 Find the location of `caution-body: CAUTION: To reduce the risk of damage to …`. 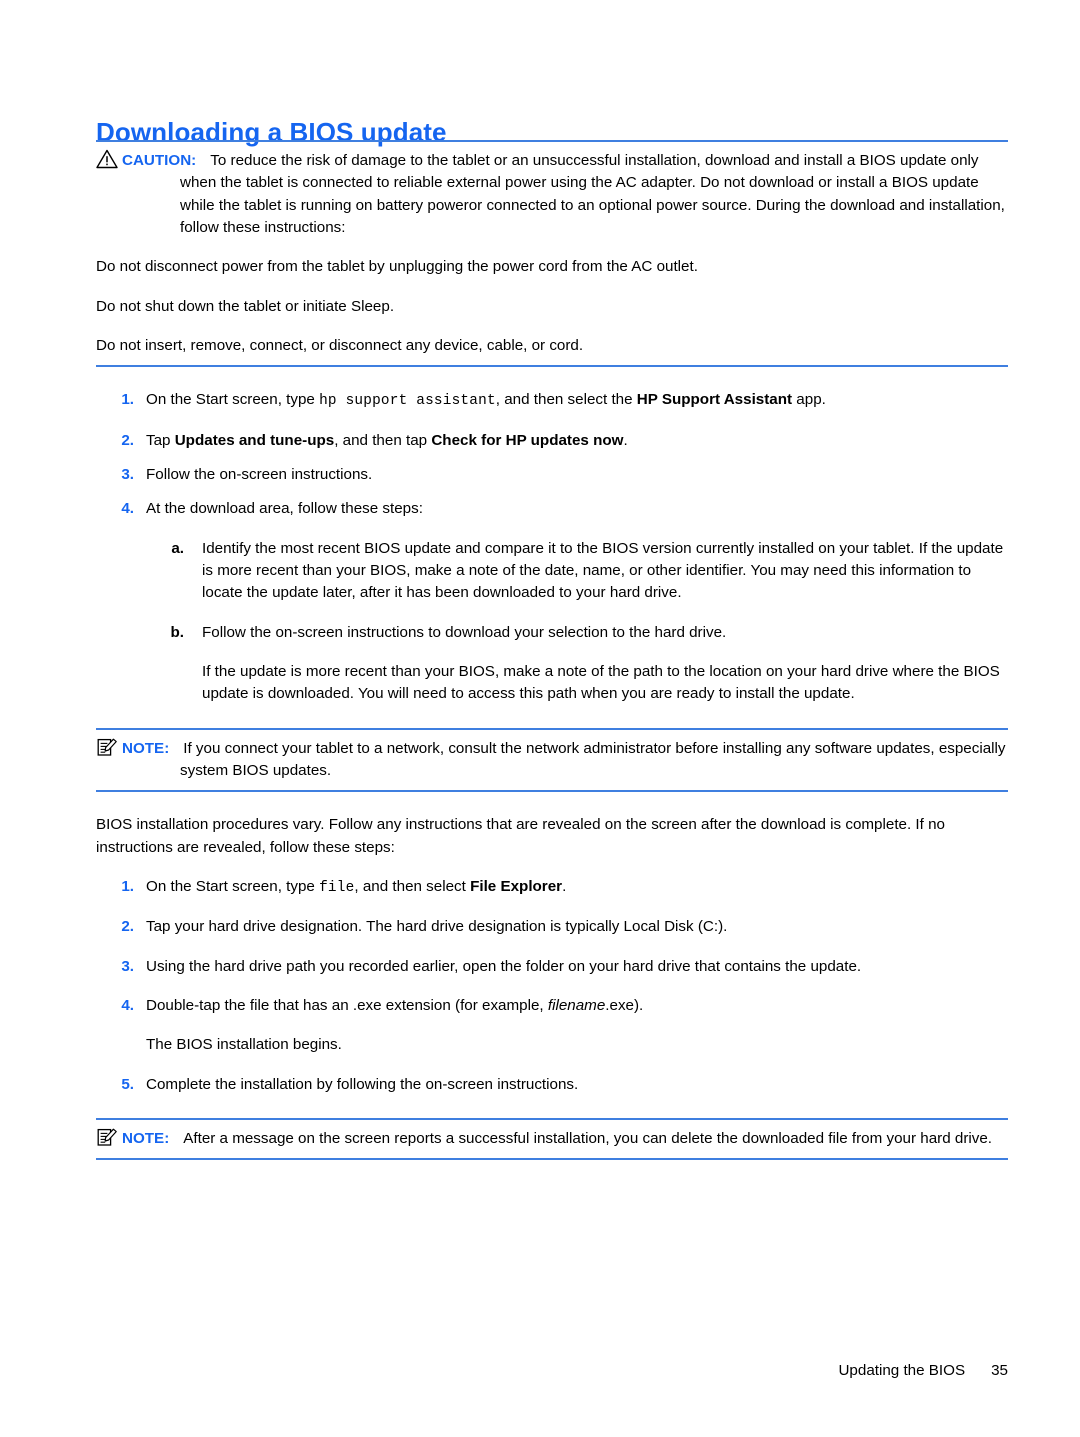

caution-body: CAUTION: To reduce the risk of damage to … is located at coordinates (552, 194).